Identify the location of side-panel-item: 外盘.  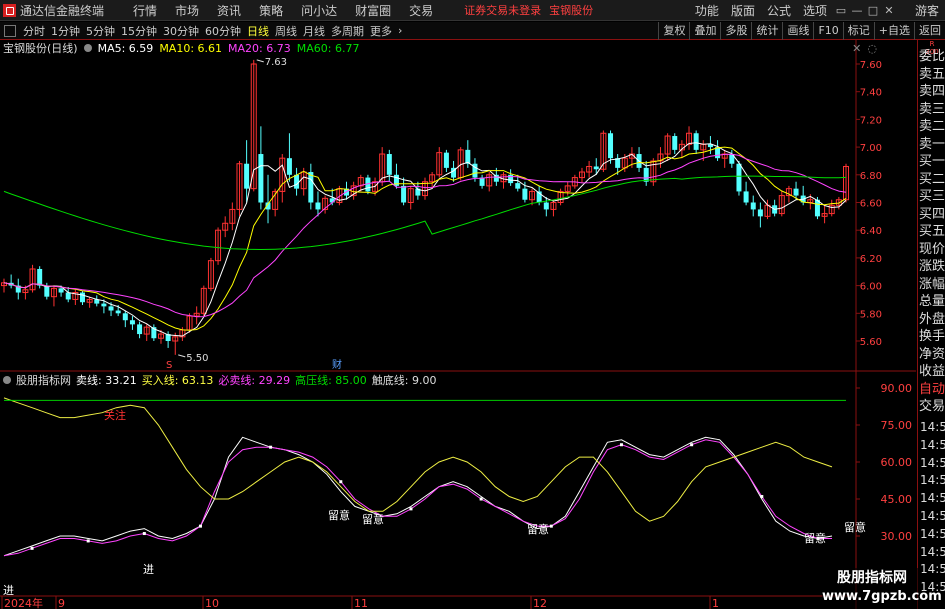
(931, 320).